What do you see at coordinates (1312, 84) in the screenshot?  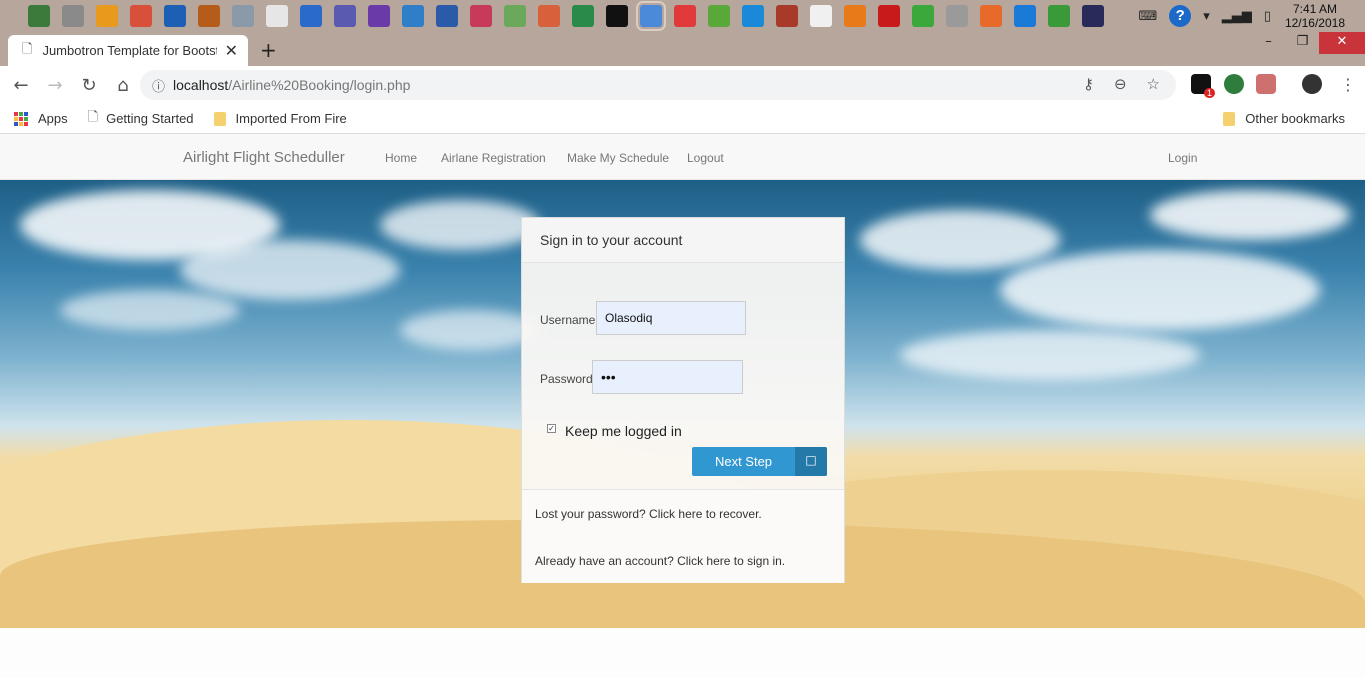 I see `profile-avatar` at bounding box center [1312, 84].